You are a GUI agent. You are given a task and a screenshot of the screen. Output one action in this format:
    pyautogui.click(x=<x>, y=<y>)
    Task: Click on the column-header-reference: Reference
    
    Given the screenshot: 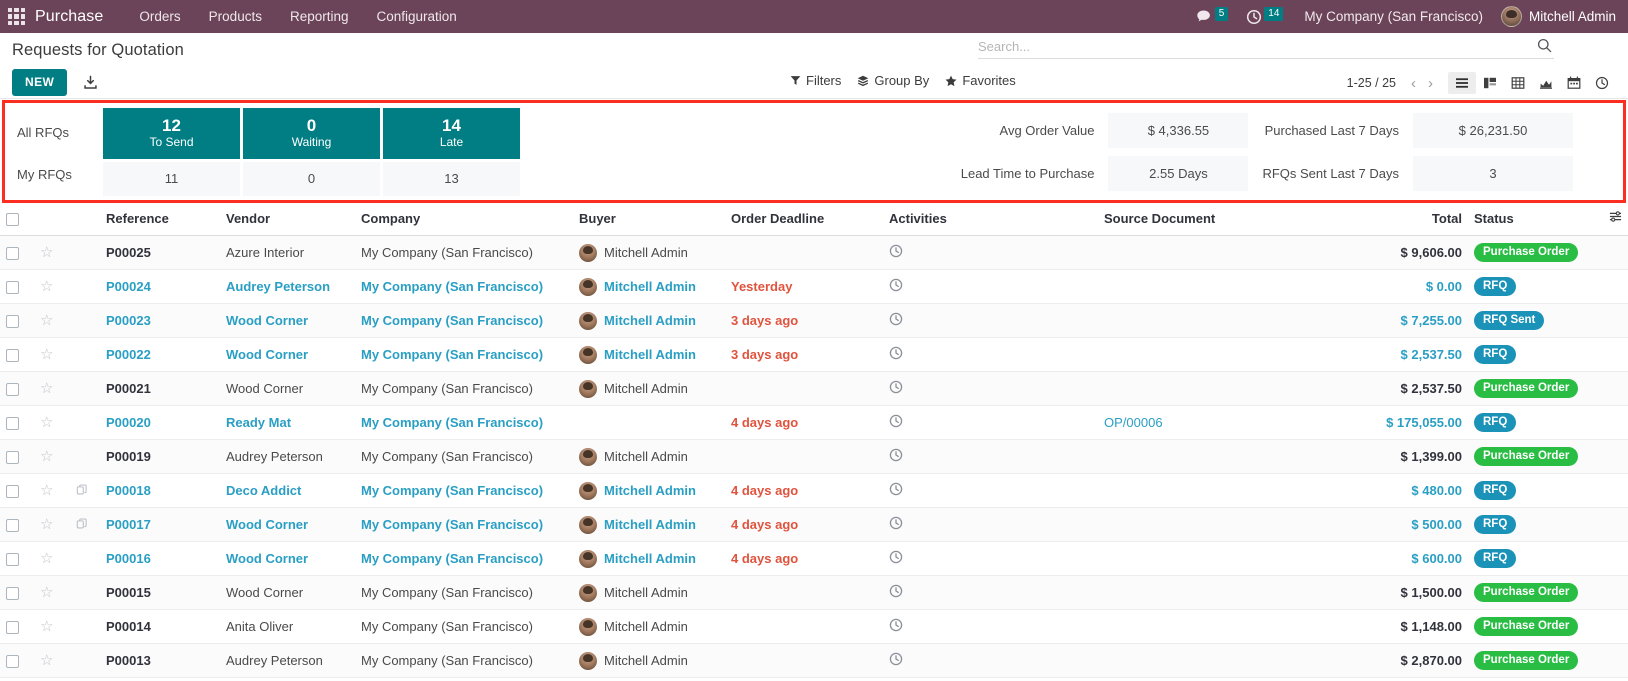 What is the action you would take?
    pyautogui.click(x=160, y=219)
    